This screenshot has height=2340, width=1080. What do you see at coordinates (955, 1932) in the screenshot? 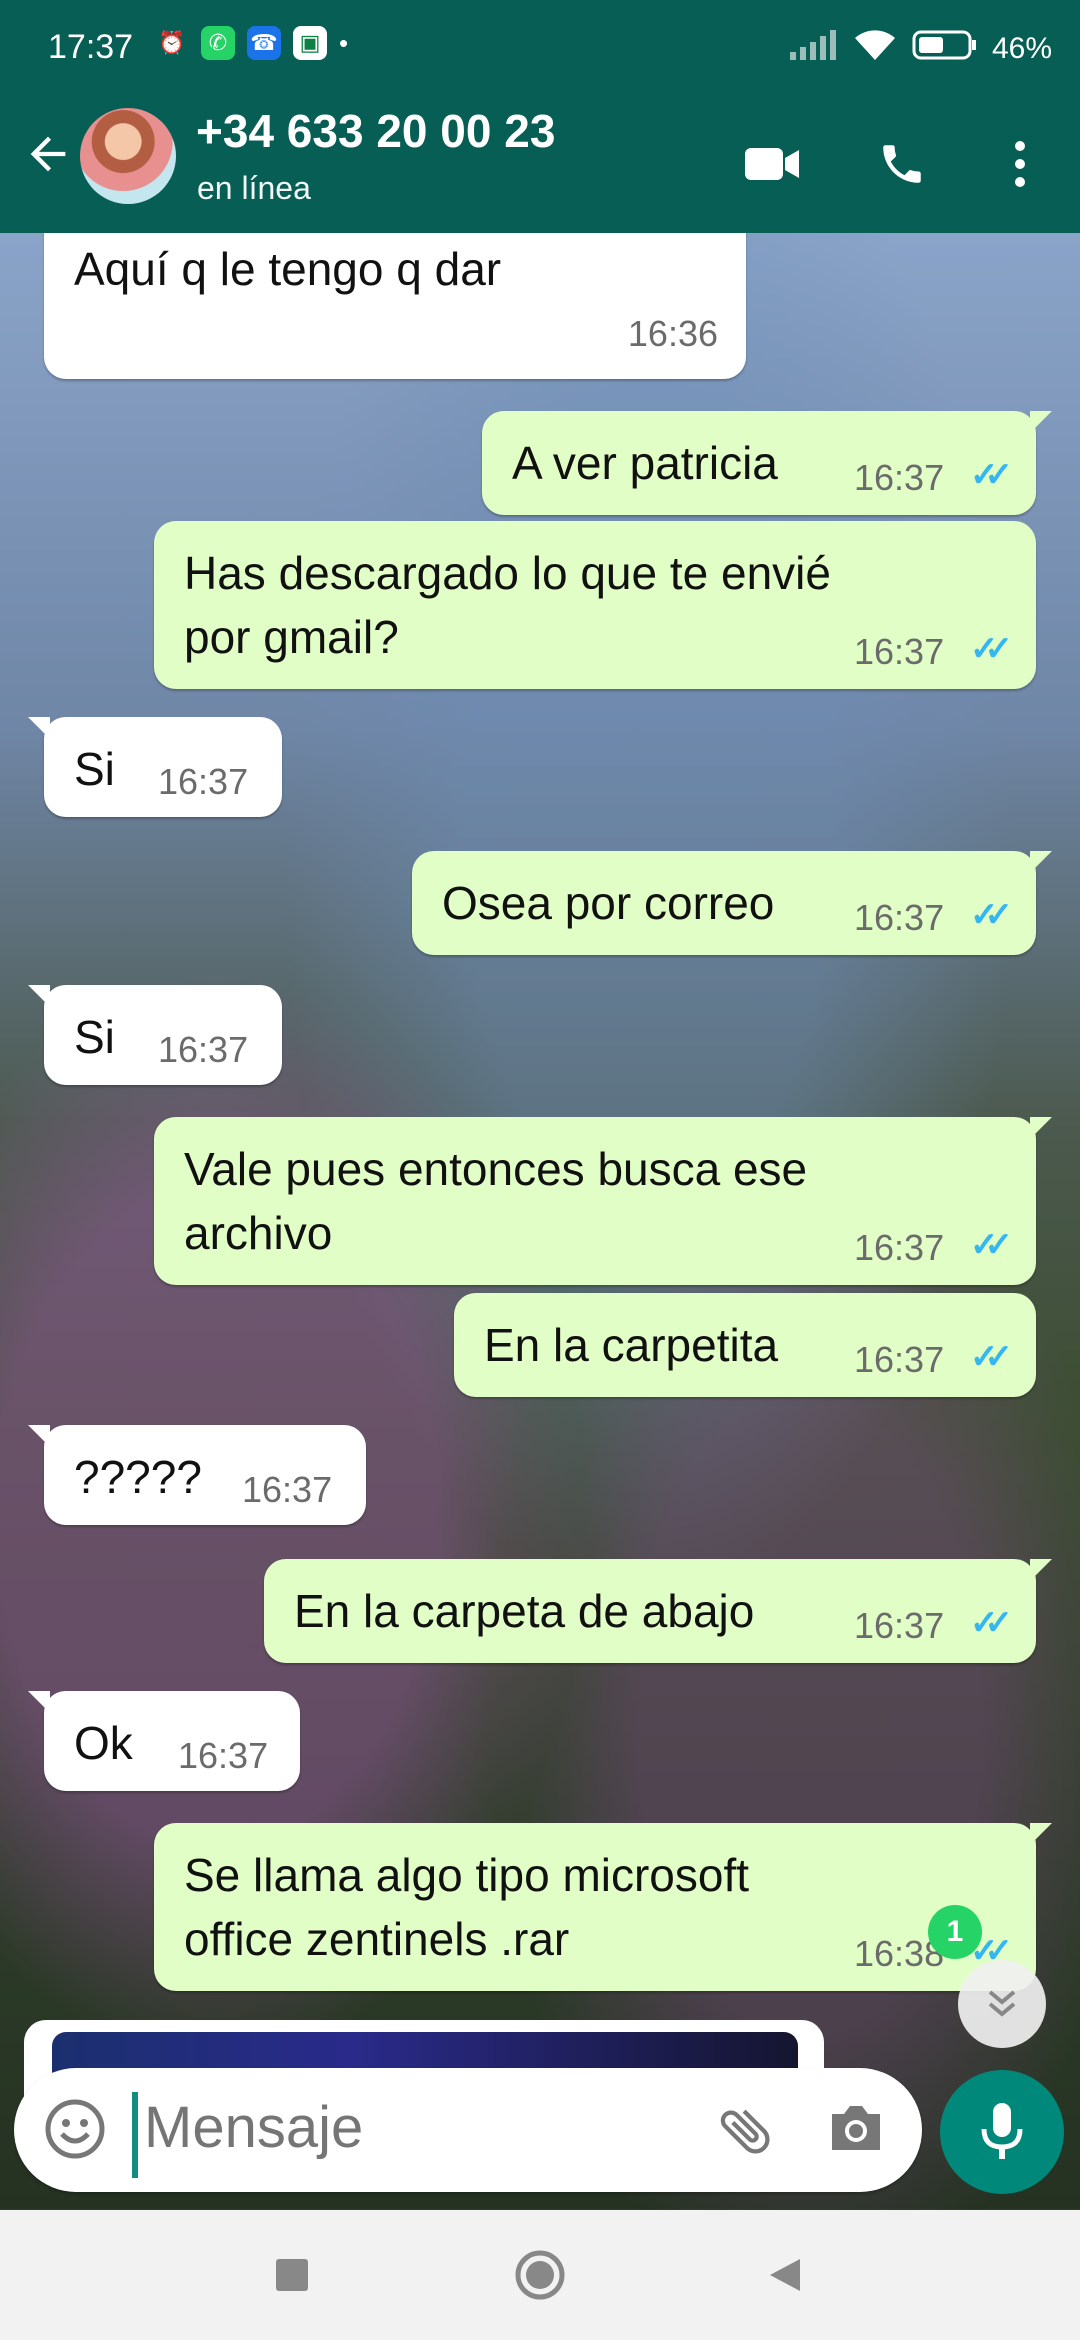
I see `unread-count-badge: 1` at bounding box center [955, 1932].